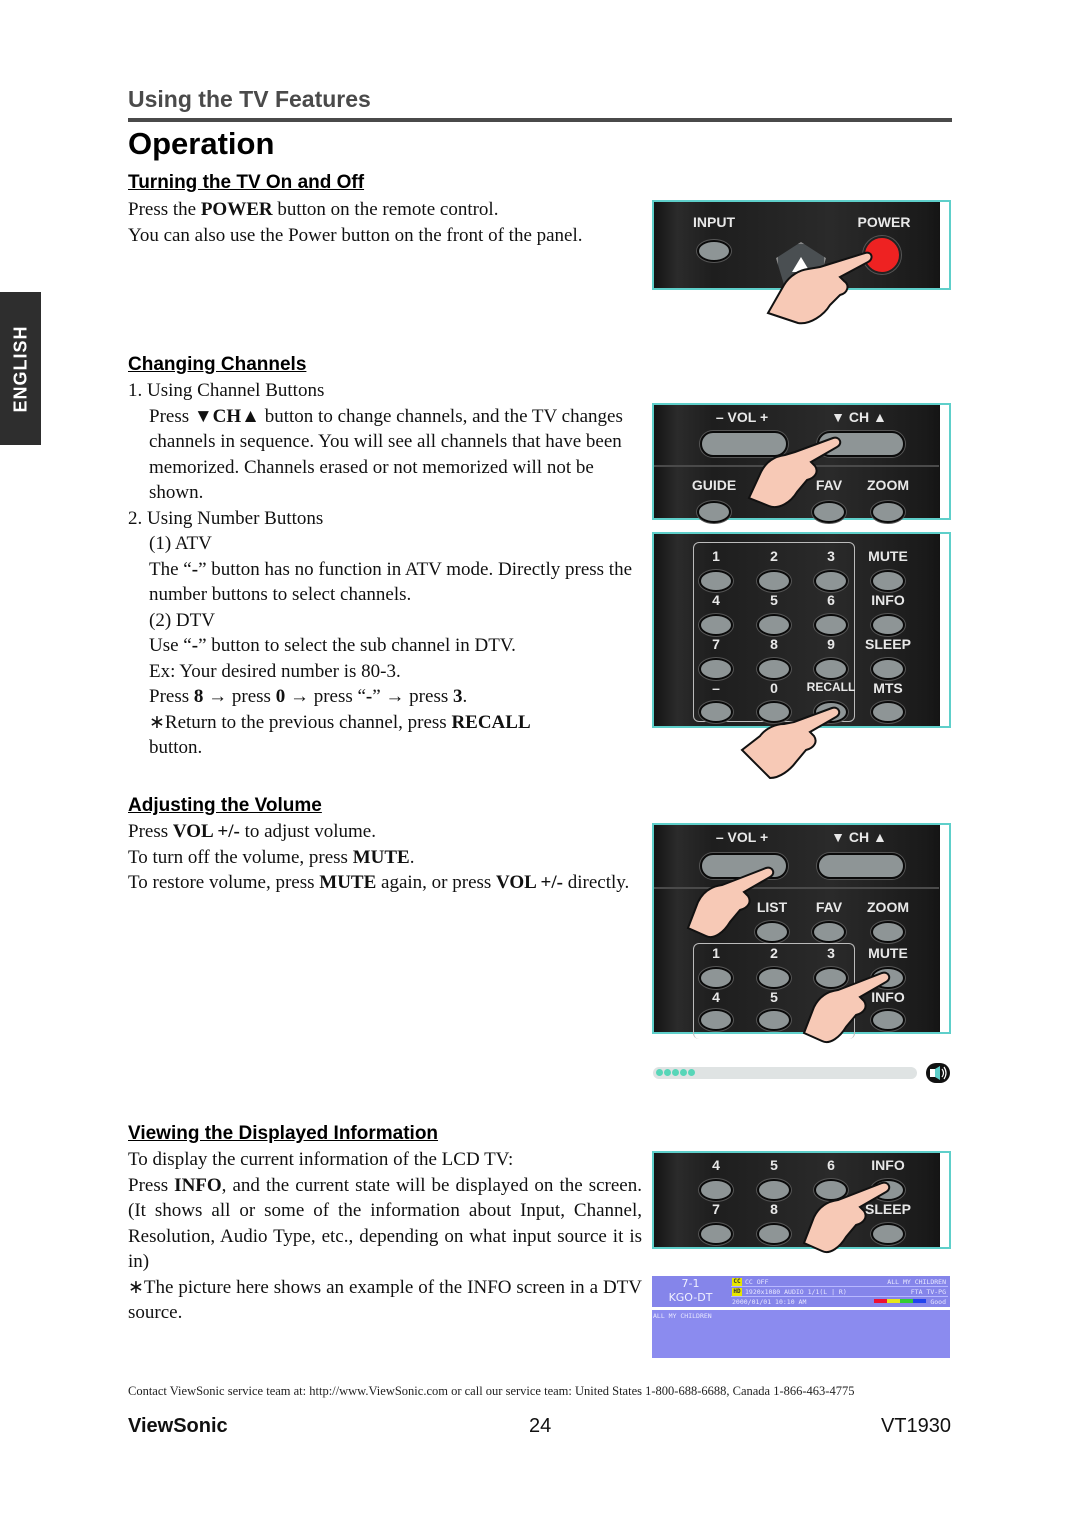  Describe the element at coordinates (744, 444) in the screenshot. I see `vol-button-graphic` at that location.